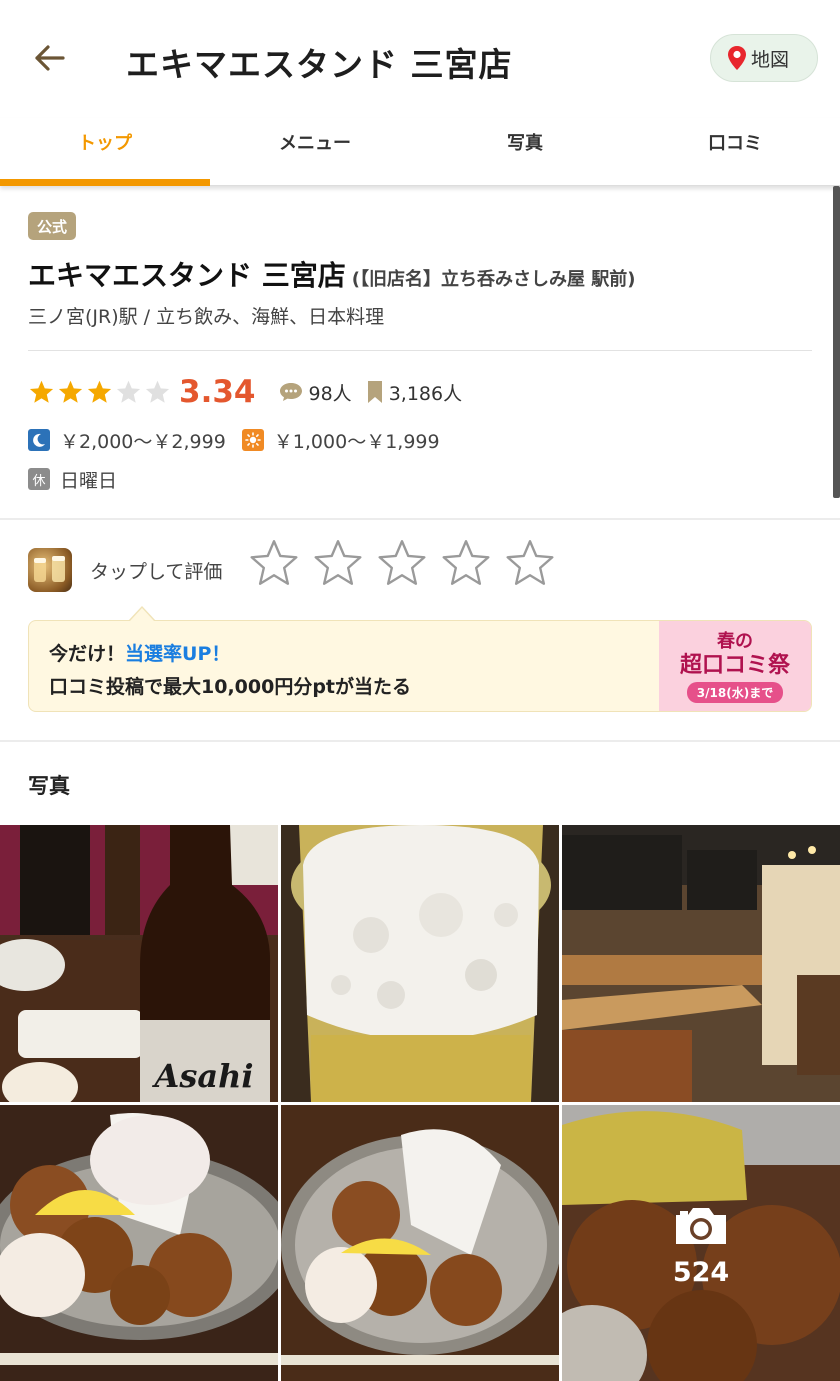 The image size is (840, 1381). What do you see at coordinates (39, 479) in the screenshot?
I see `closed-icon: 休` at bounding box center [39, 479].